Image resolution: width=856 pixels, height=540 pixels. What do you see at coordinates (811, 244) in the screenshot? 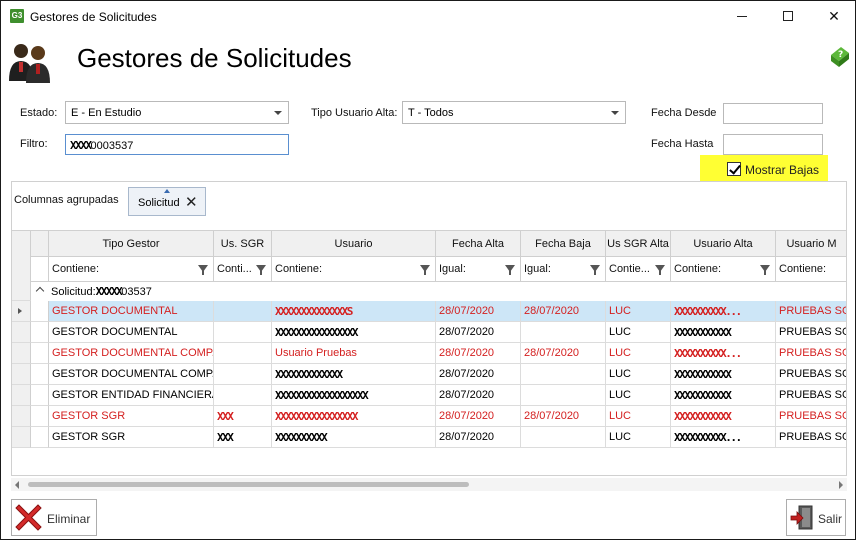
I see `column-header-usuario-m: Usuario M` at bounding box center [811, 244].